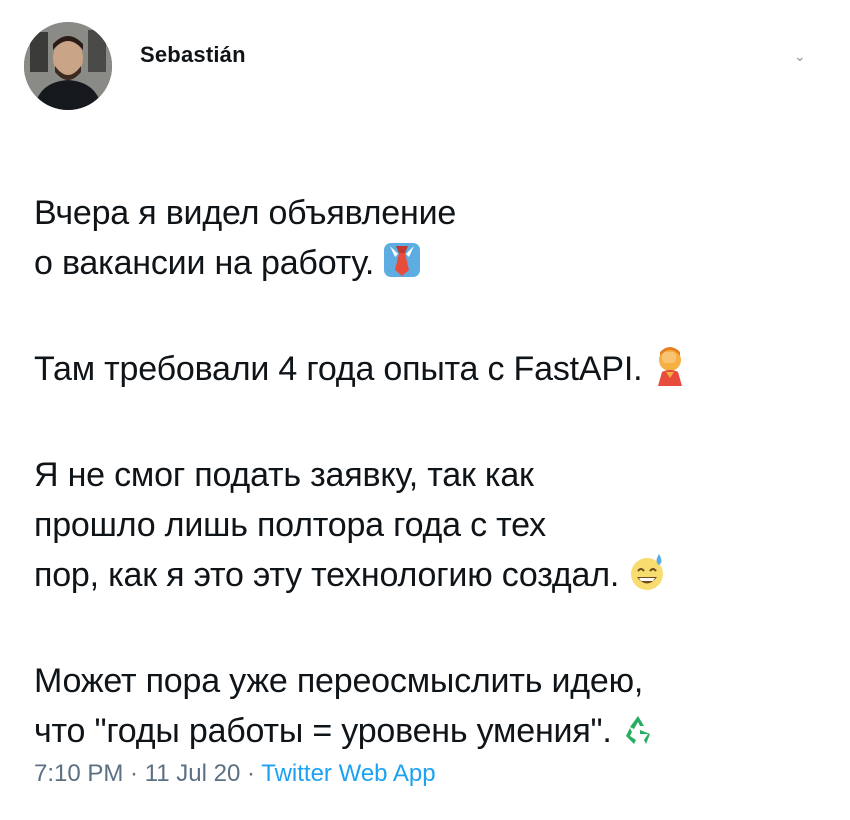  I want to click on tweet-line: Может пора уже переосмыслить идею,, so click(339, 681).